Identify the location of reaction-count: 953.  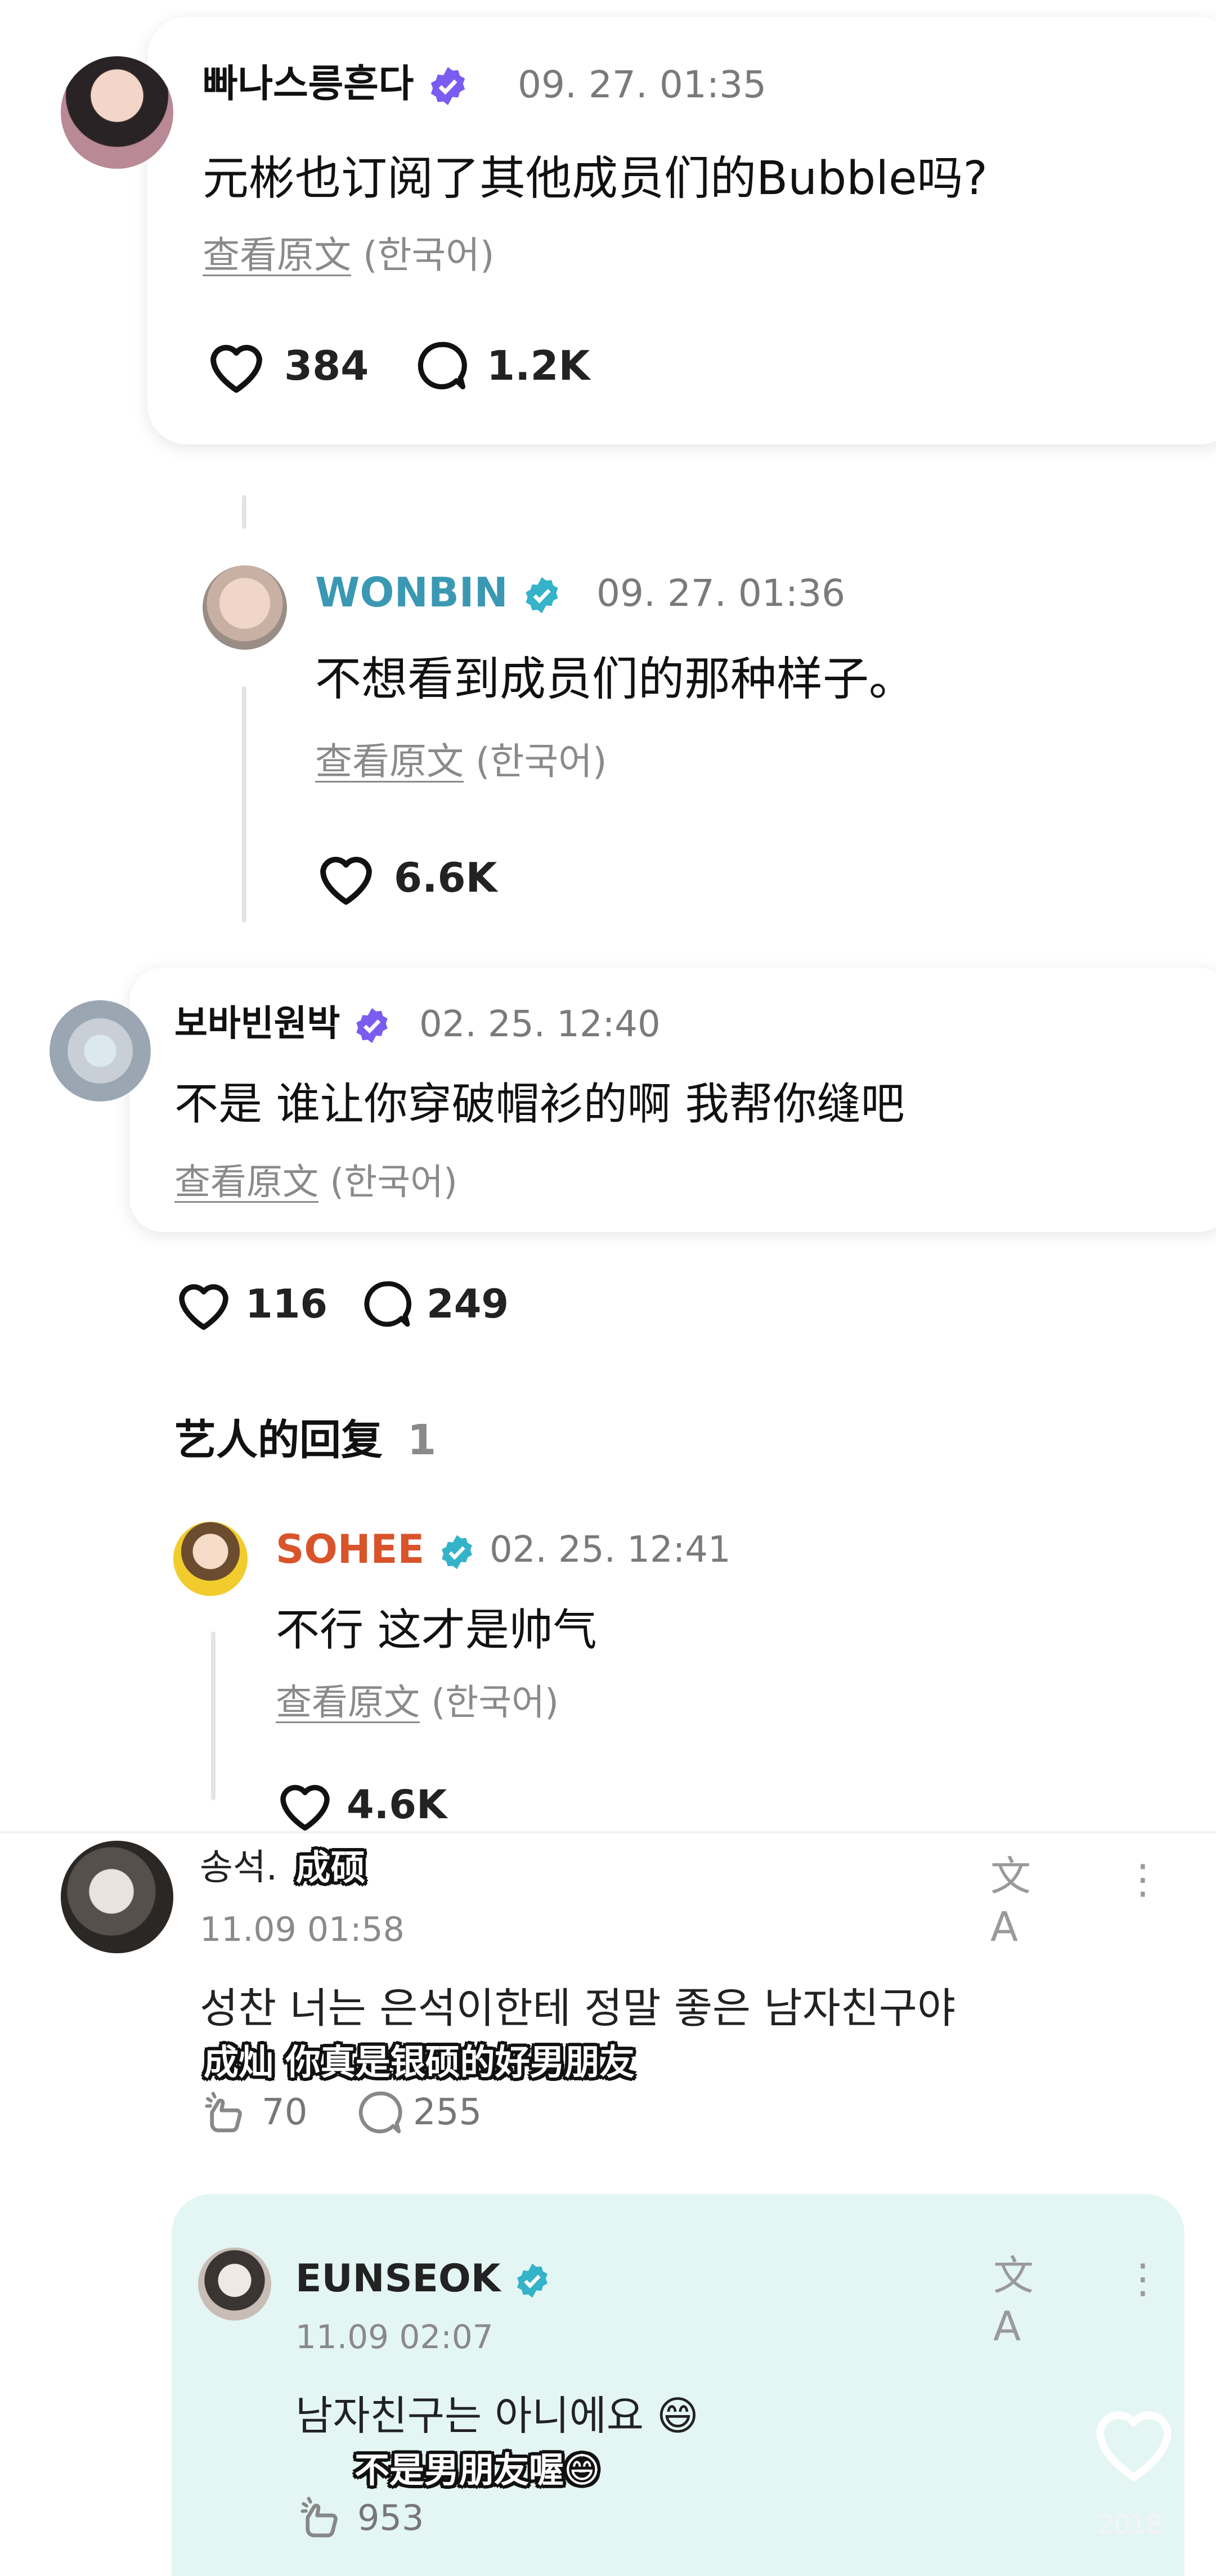
(391, 2517).